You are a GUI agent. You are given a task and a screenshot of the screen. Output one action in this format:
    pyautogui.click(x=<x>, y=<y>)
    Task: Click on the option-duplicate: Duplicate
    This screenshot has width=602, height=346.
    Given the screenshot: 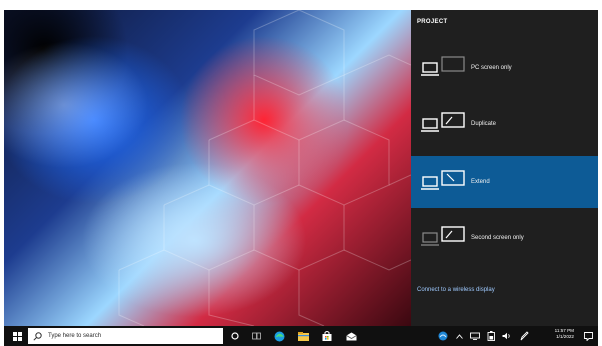 What is the action you would take?
    pyautogui.click(x=504, y=124)
    